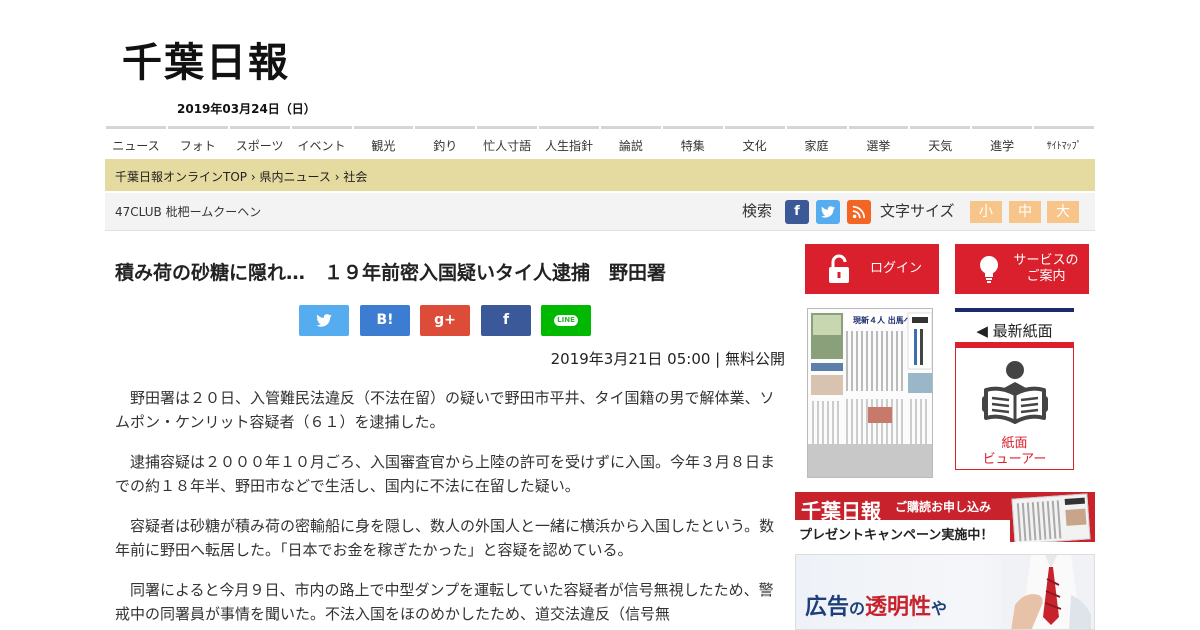 The height and width of the screenshot is (630, 1200). What do you see at coordinates (870, 393) in the screenshot?
I see `latest-newspaper-thumbnail: 現新４人 出馬へ` at bounding box center [870, 393].